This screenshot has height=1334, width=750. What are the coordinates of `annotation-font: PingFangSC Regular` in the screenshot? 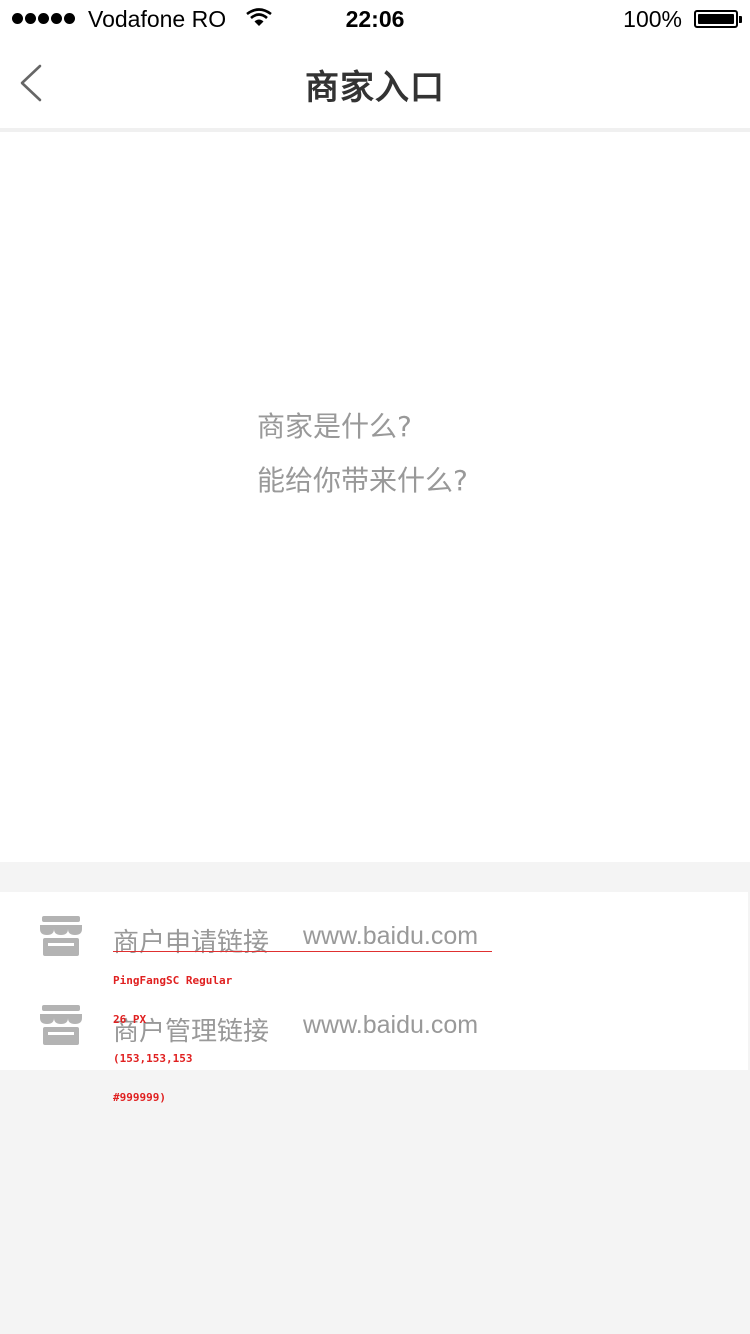 It's located at (173, 980).